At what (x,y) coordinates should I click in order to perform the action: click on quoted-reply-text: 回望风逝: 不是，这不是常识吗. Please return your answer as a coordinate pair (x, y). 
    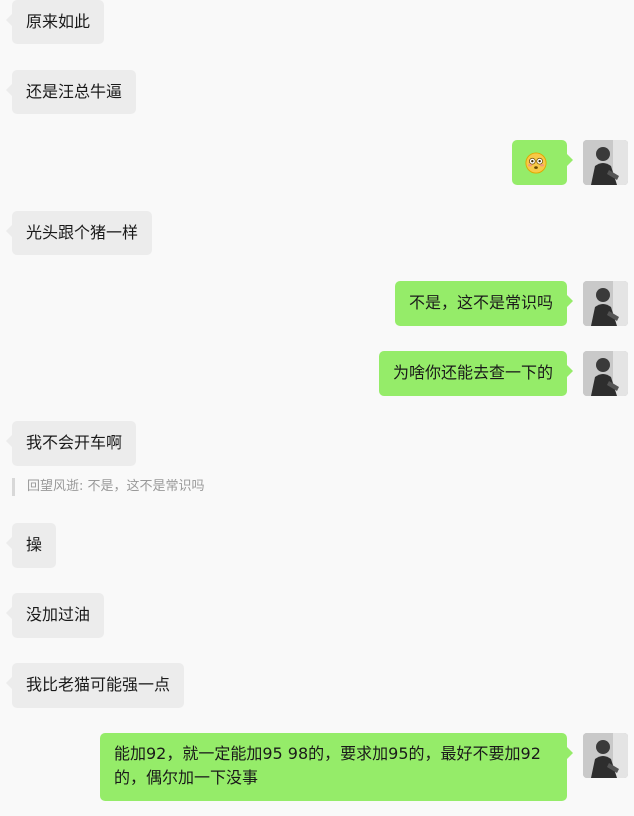
    Looking at the image, I should click on (116, 486).